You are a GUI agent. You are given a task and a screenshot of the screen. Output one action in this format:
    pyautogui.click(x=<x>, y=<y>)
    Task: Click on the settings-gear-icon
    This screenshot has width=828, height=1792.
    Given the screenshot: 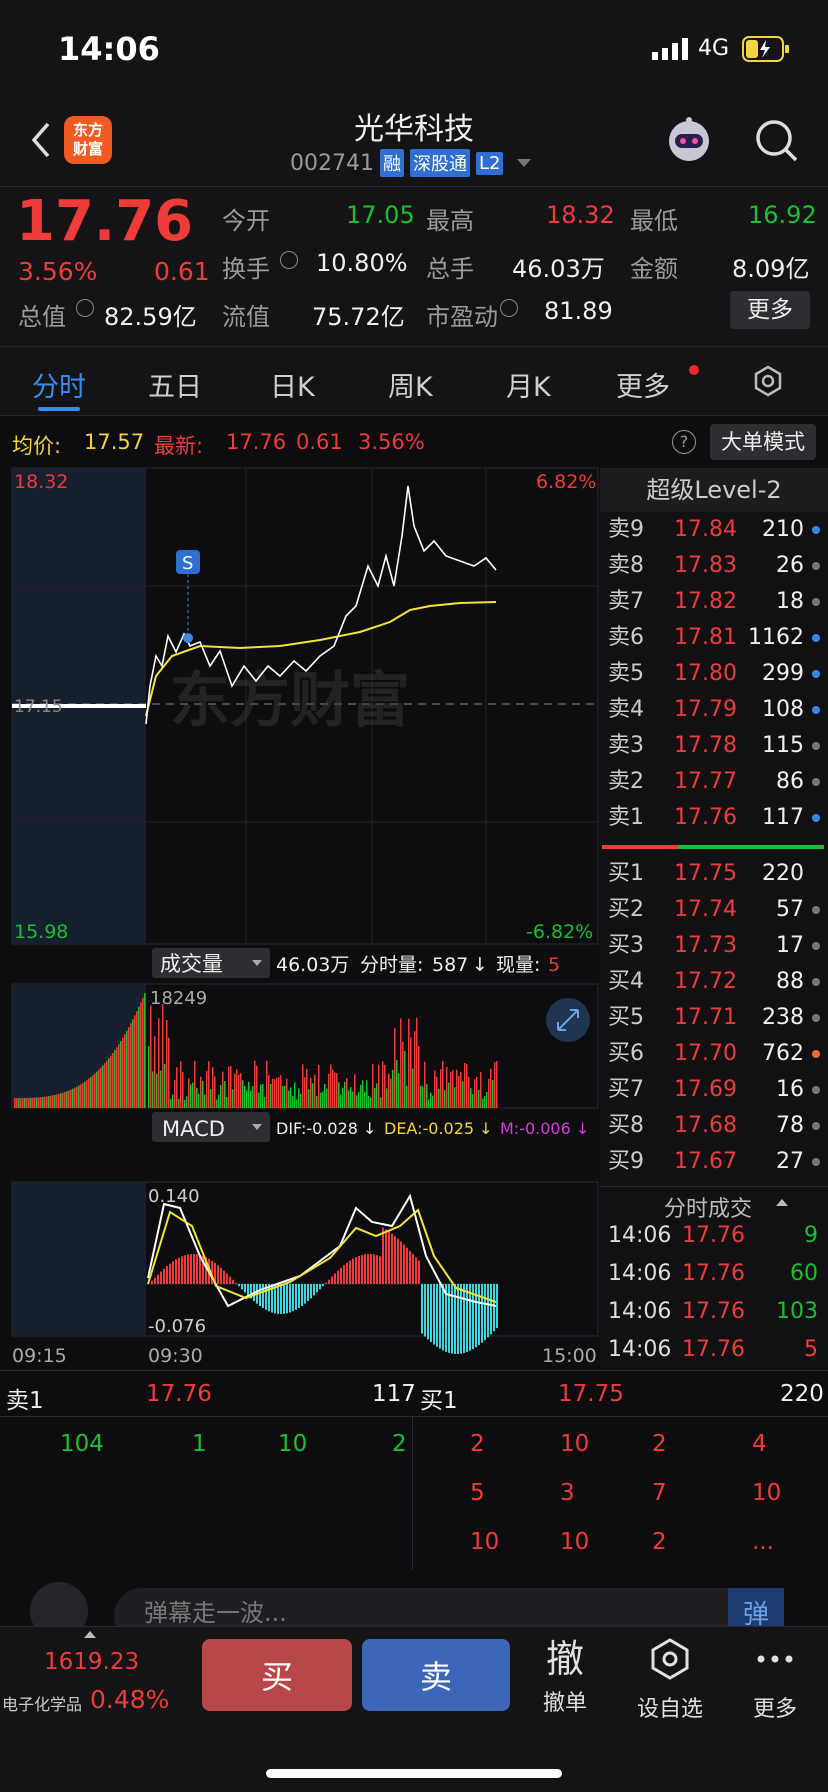 What is the action you would take?
    pyautogui.click(x=768, y=381)
    